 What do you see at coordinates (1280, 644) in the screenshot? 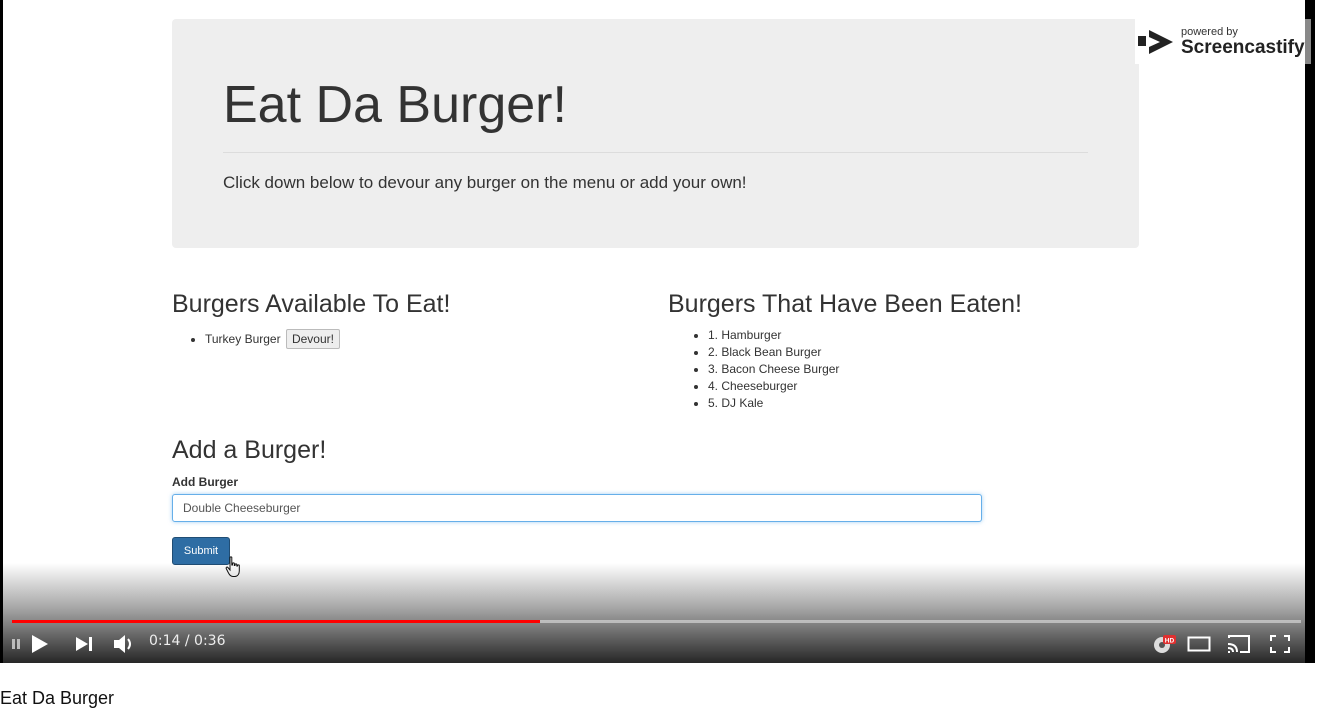
I see `fullscreen-icon` at bounding box center [1280, 644].